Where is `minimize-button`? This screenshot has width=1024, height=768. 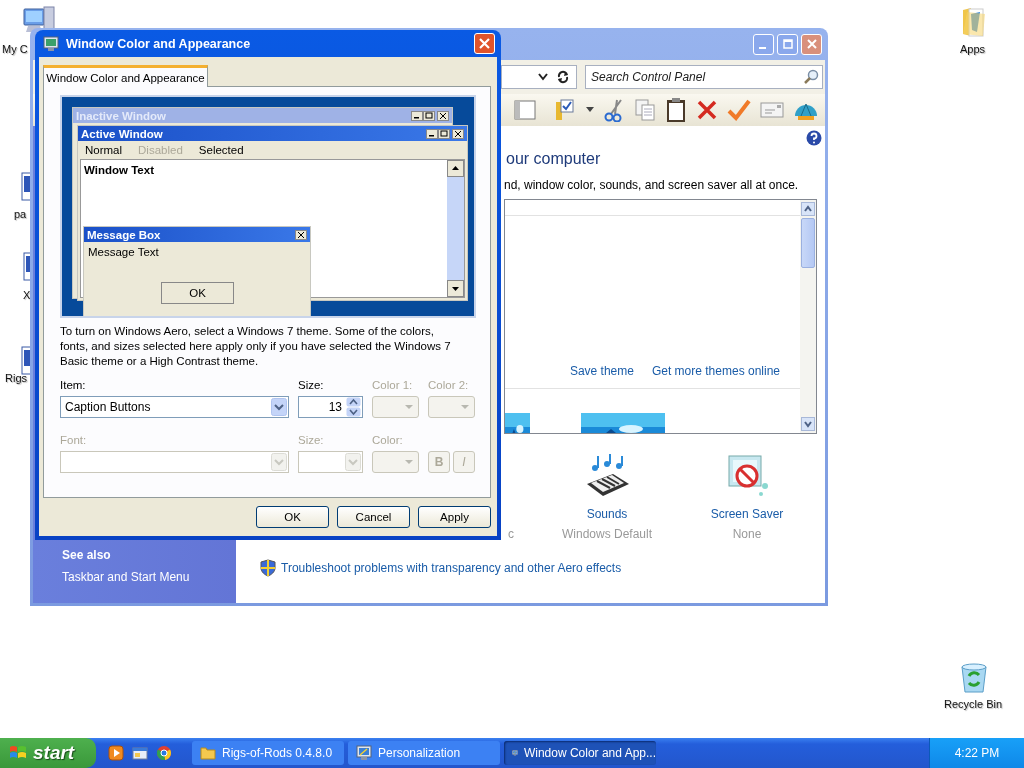
minimize-button is located at coordinates (763, 44).